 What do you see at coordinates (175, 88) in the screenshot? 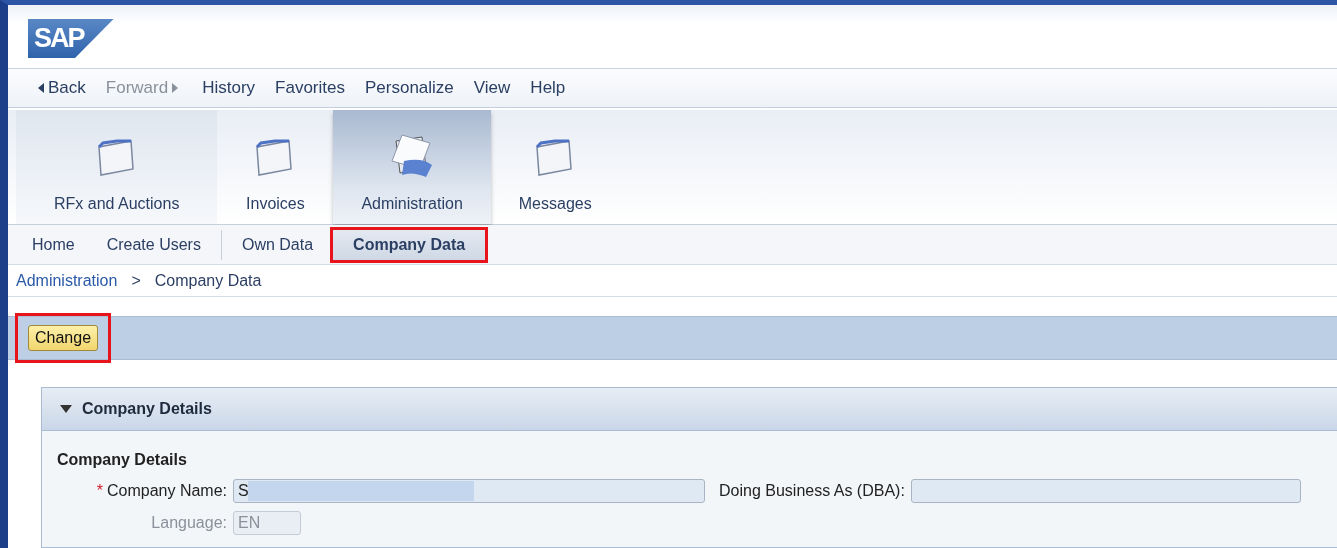
I see `right-triangle-icon` at bounding box center [175, 88].